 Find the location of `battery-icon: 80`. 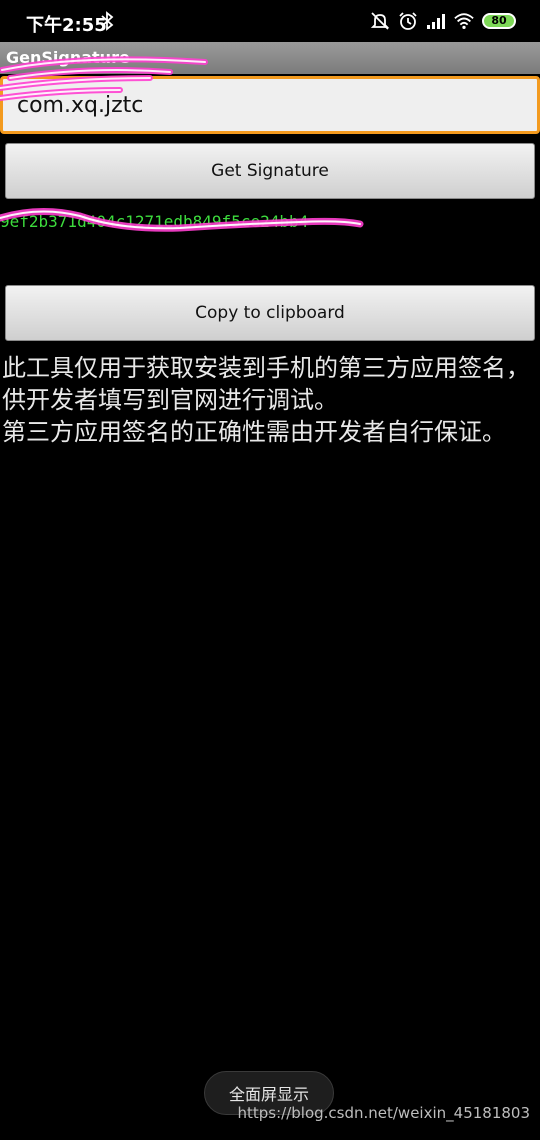

battery-icon: 80 is located at coordinates (499, 21).